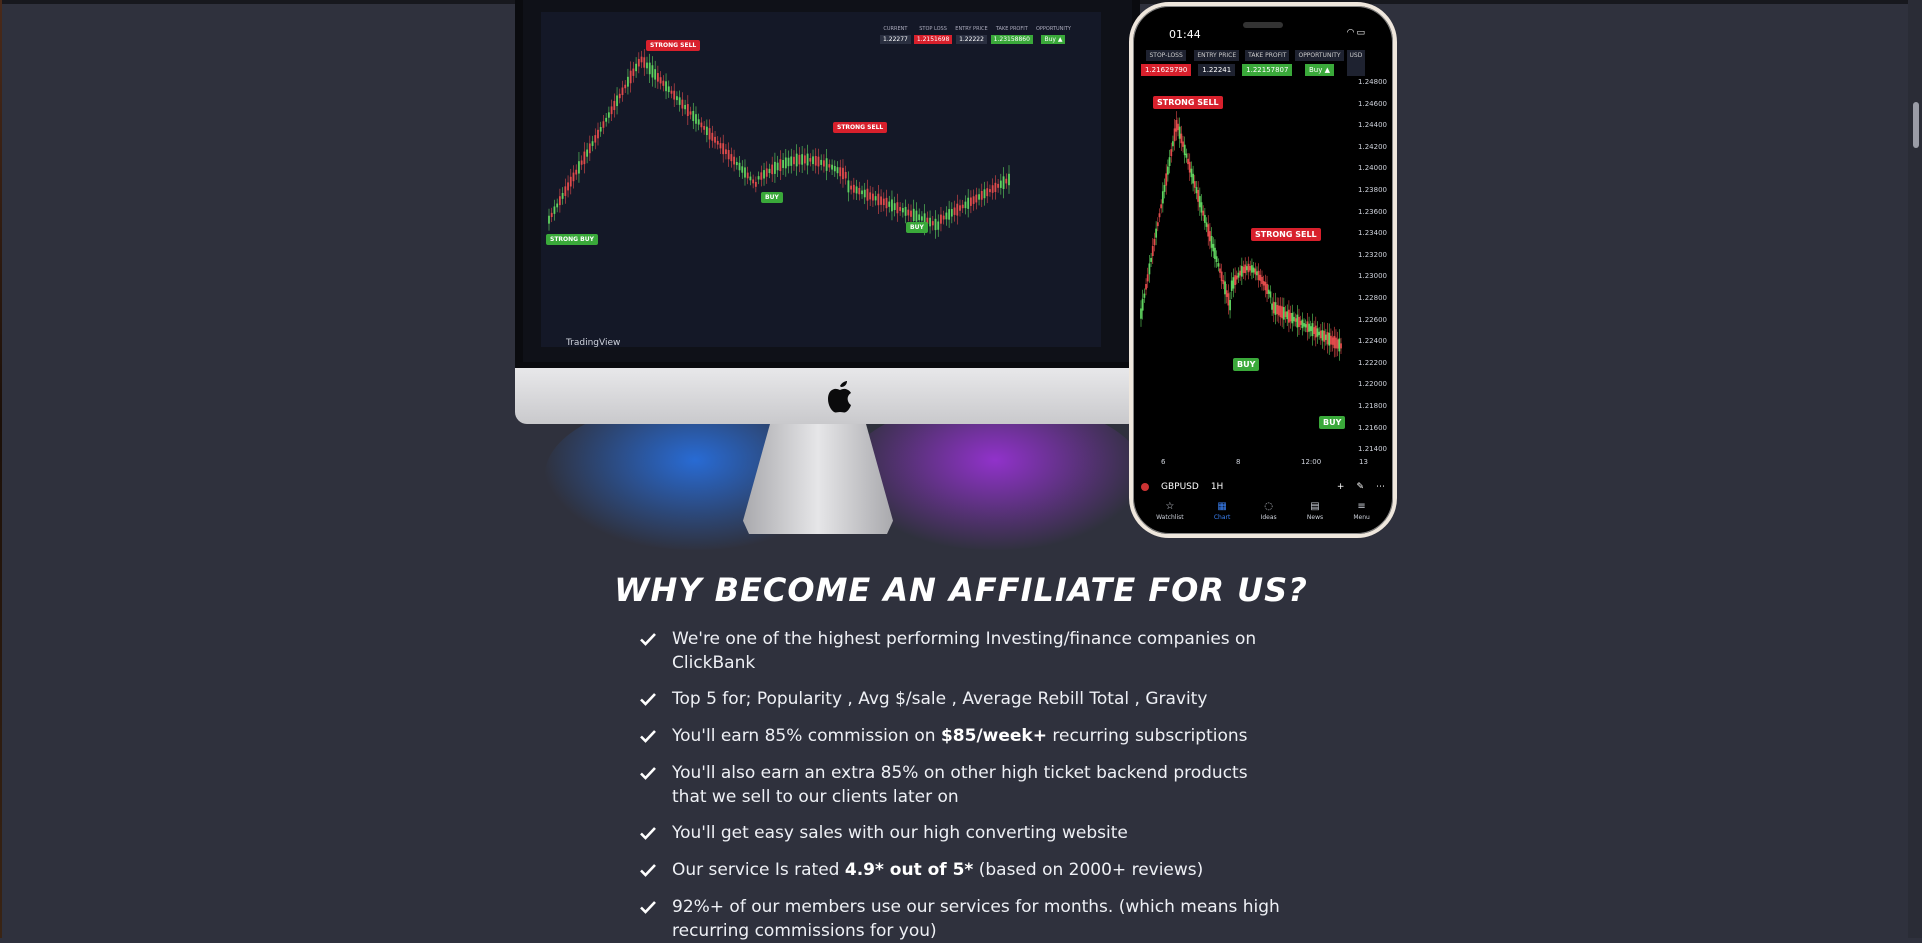 The width and height of the screenshot is (1922, 943). I want to click on chart-signal-tag: STRONG SELL, so click(860, 127).